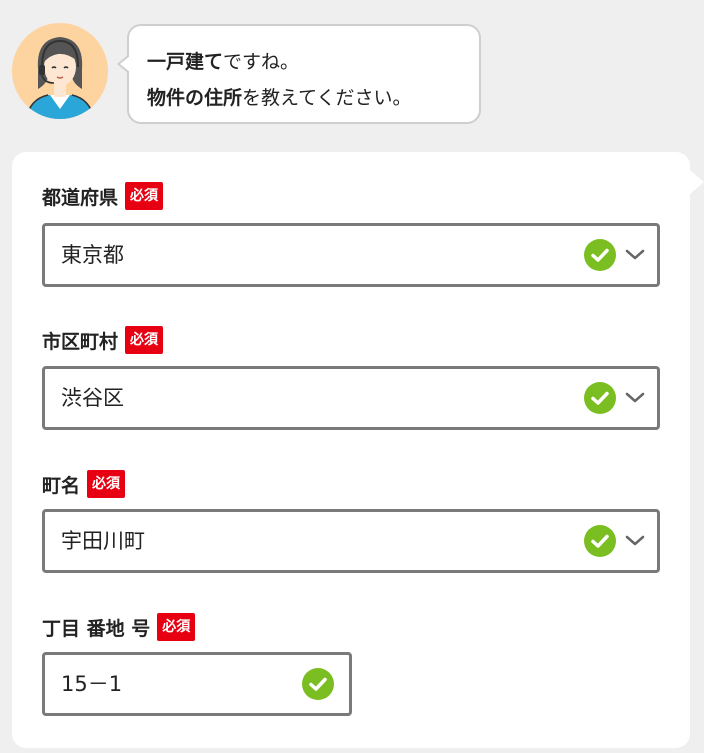  I want to click on property-address-text: 物件の住所, so click(195, 98).